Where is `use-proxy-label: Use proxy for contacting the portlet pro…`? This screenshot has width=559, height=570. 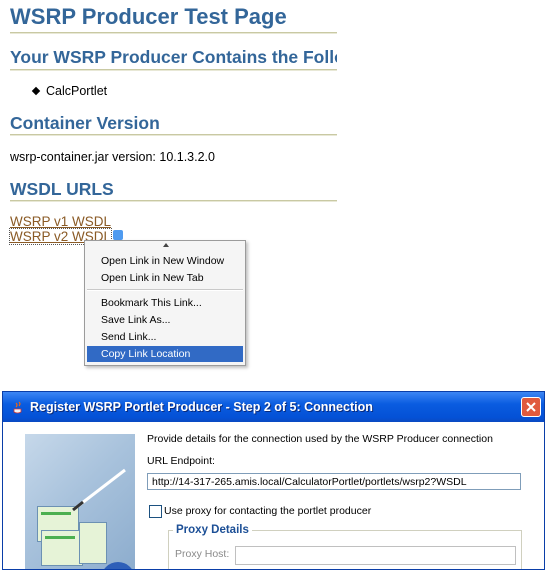 use-proxy-label: Use proxy for contacting the portlet pro… is located at coordinates (268, 511).